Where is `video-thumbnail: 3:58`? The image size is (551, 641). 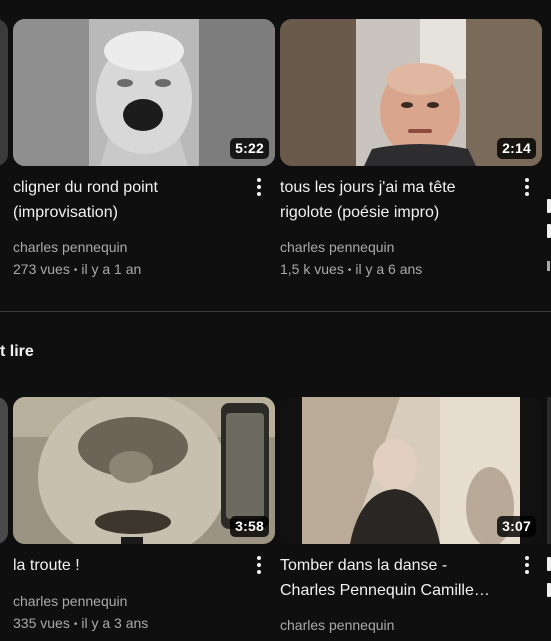
video-thumbnail: 3:58 is located at coordinates (144, 470).